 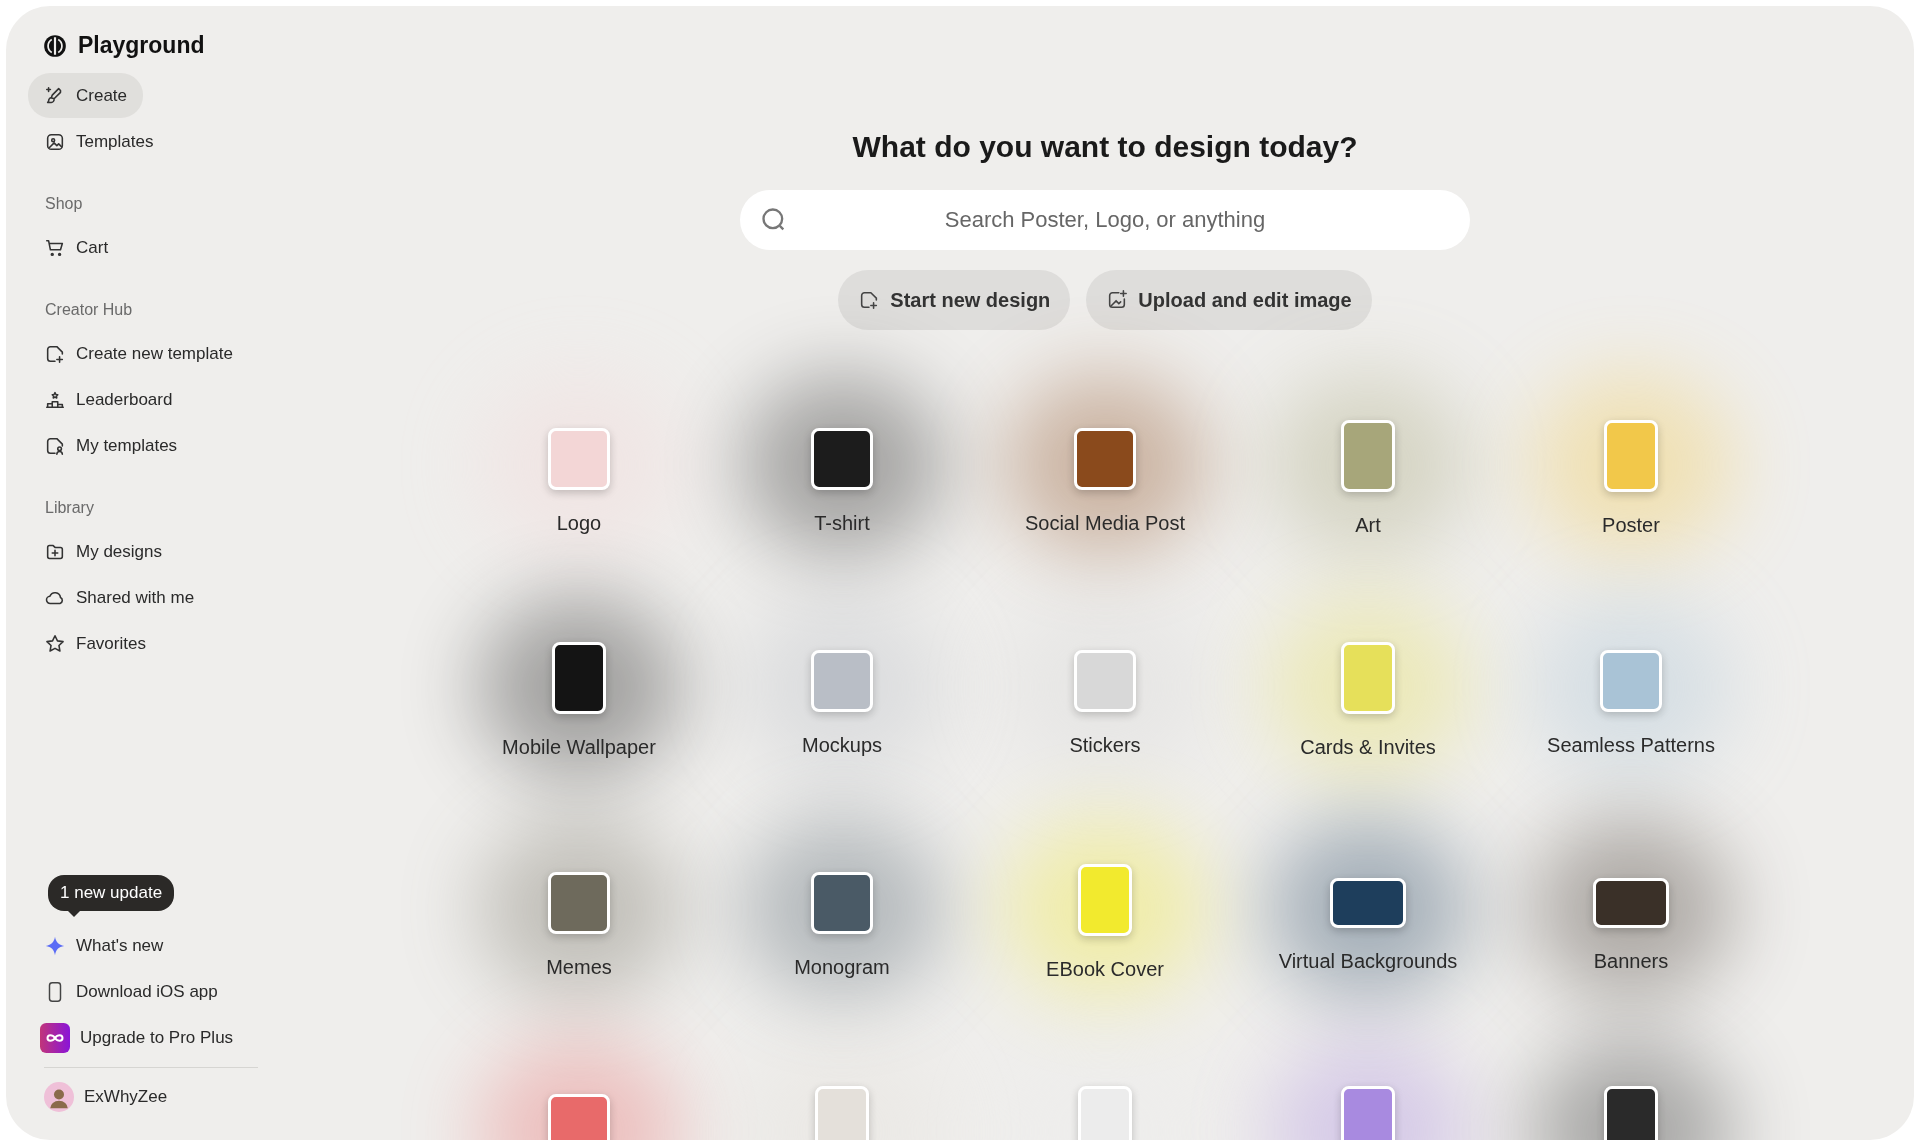 I want to click on category-label: Banners, so click(x=1631, y=961).